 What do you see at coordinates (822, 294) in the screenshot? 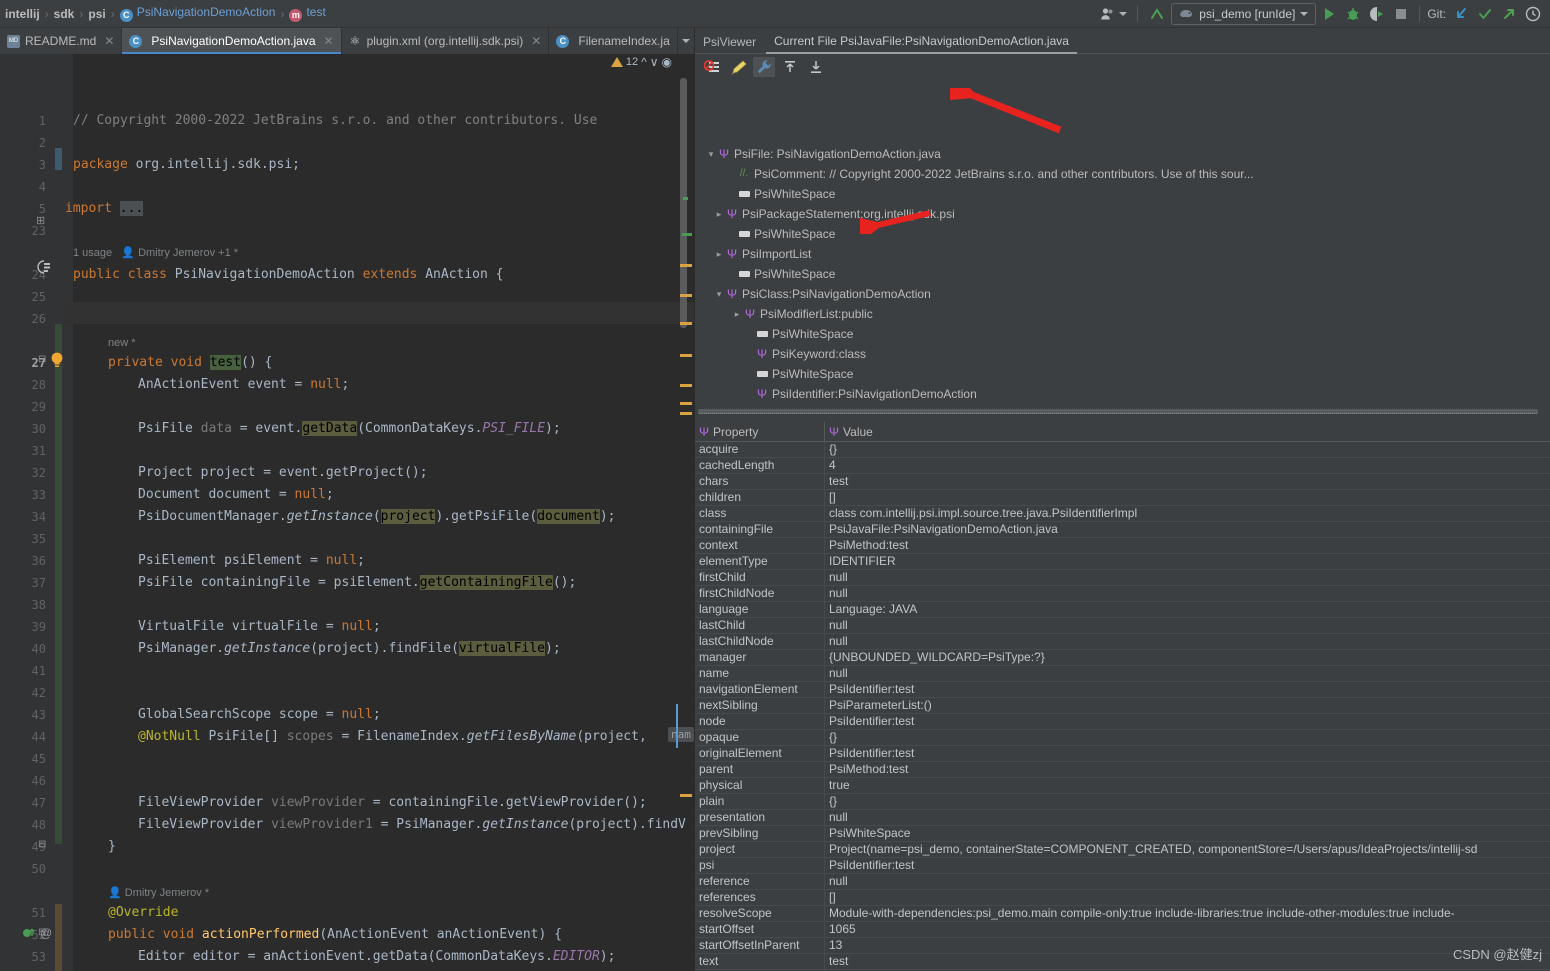
I see `psi-tree-node: ▾ Ψ PsiClass:PsiNavigationDemoAction` at bounding box center [822, 294].